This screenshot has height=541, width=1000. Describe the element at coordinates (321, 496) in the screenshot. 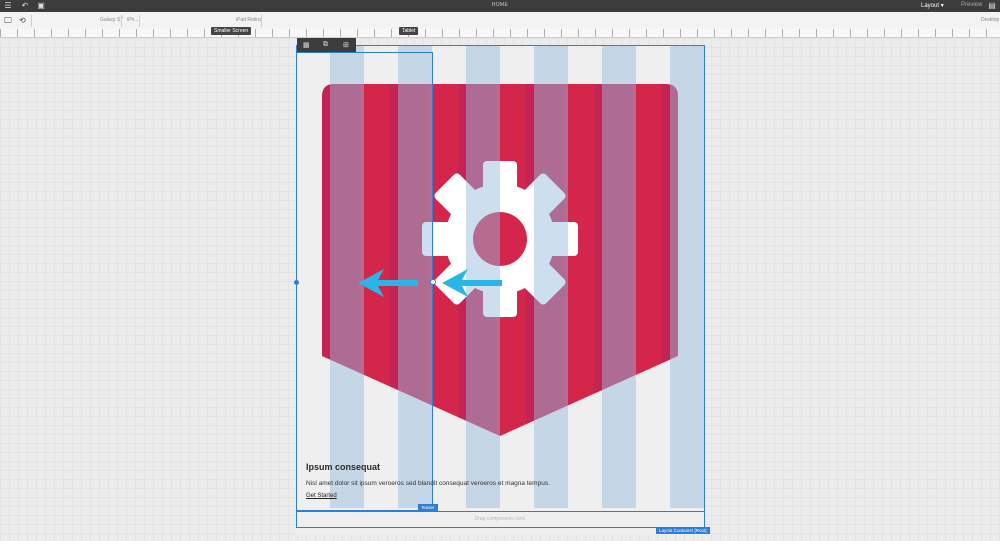

I see `get-started-link: Get Started` at that location.